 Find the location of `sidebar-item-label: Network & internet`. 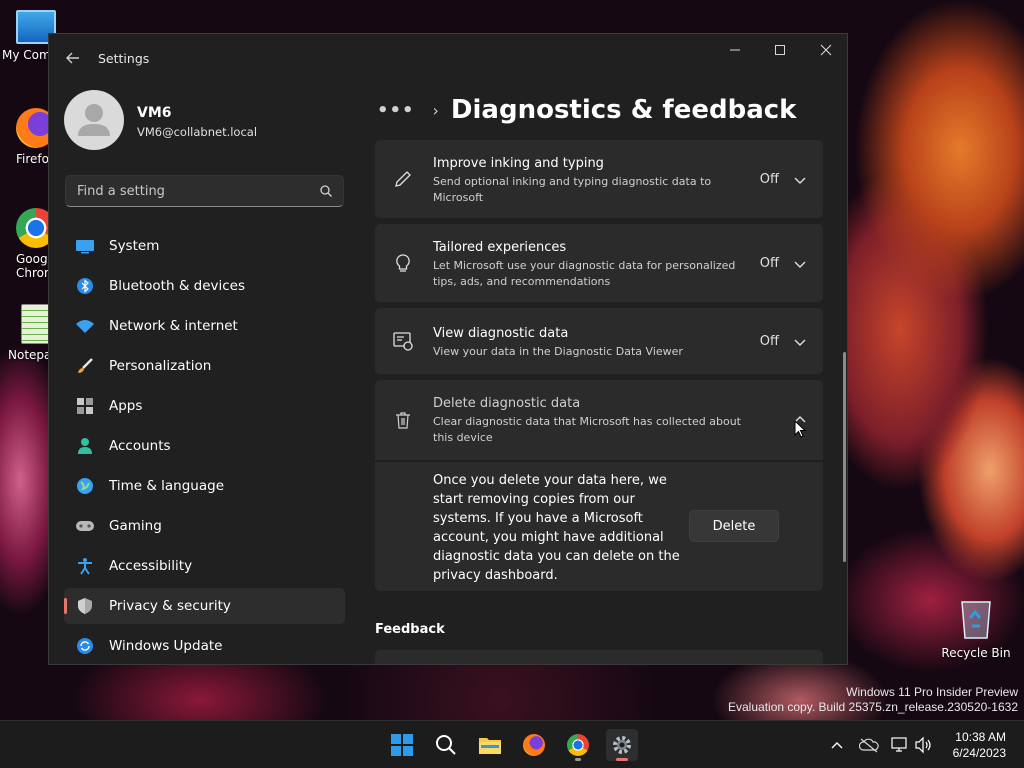

sidebar-item-label: Network & internet is located at coordinates (173, 326).